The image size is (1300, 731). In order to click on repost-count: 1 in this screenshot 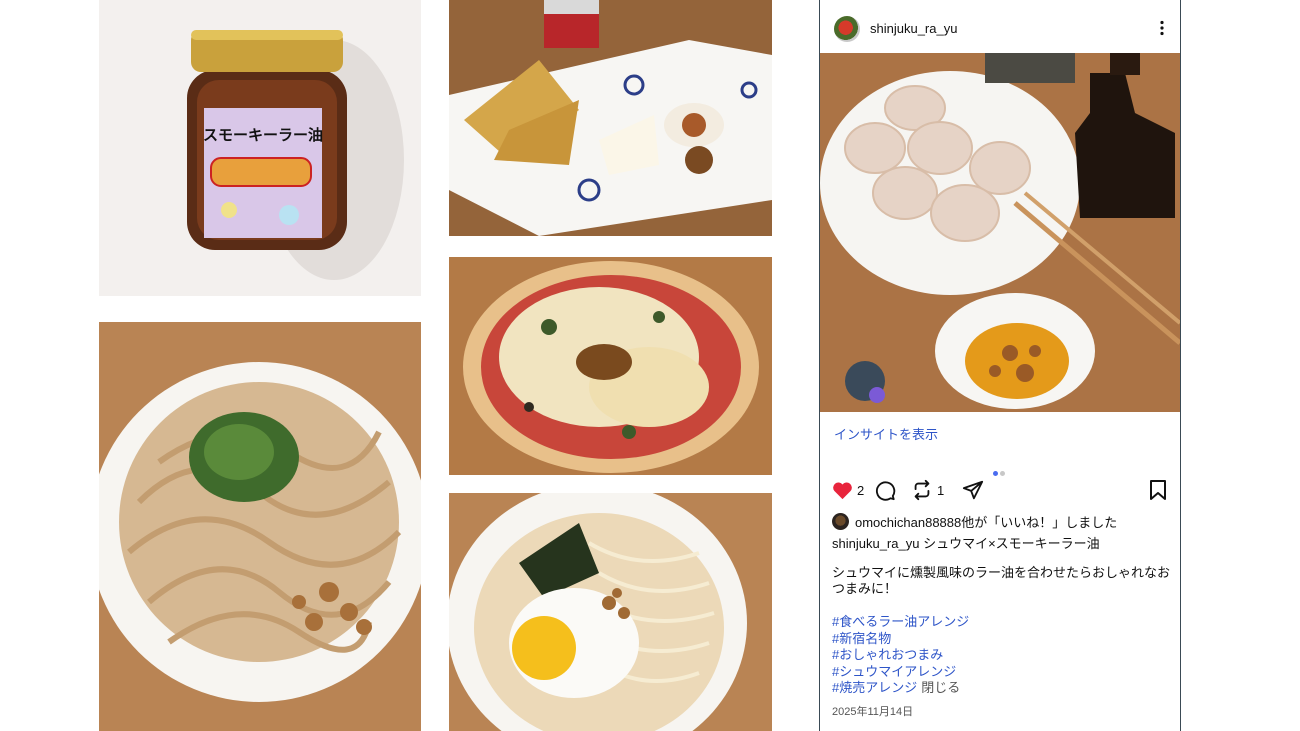, I will do `click(941, 490)`.